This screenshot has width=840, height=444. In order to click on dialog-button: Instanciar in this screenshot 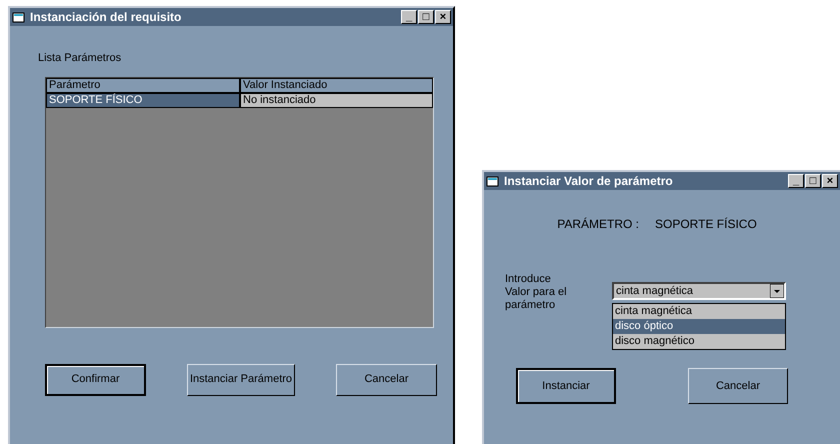, I will do `click(566, 386)`.